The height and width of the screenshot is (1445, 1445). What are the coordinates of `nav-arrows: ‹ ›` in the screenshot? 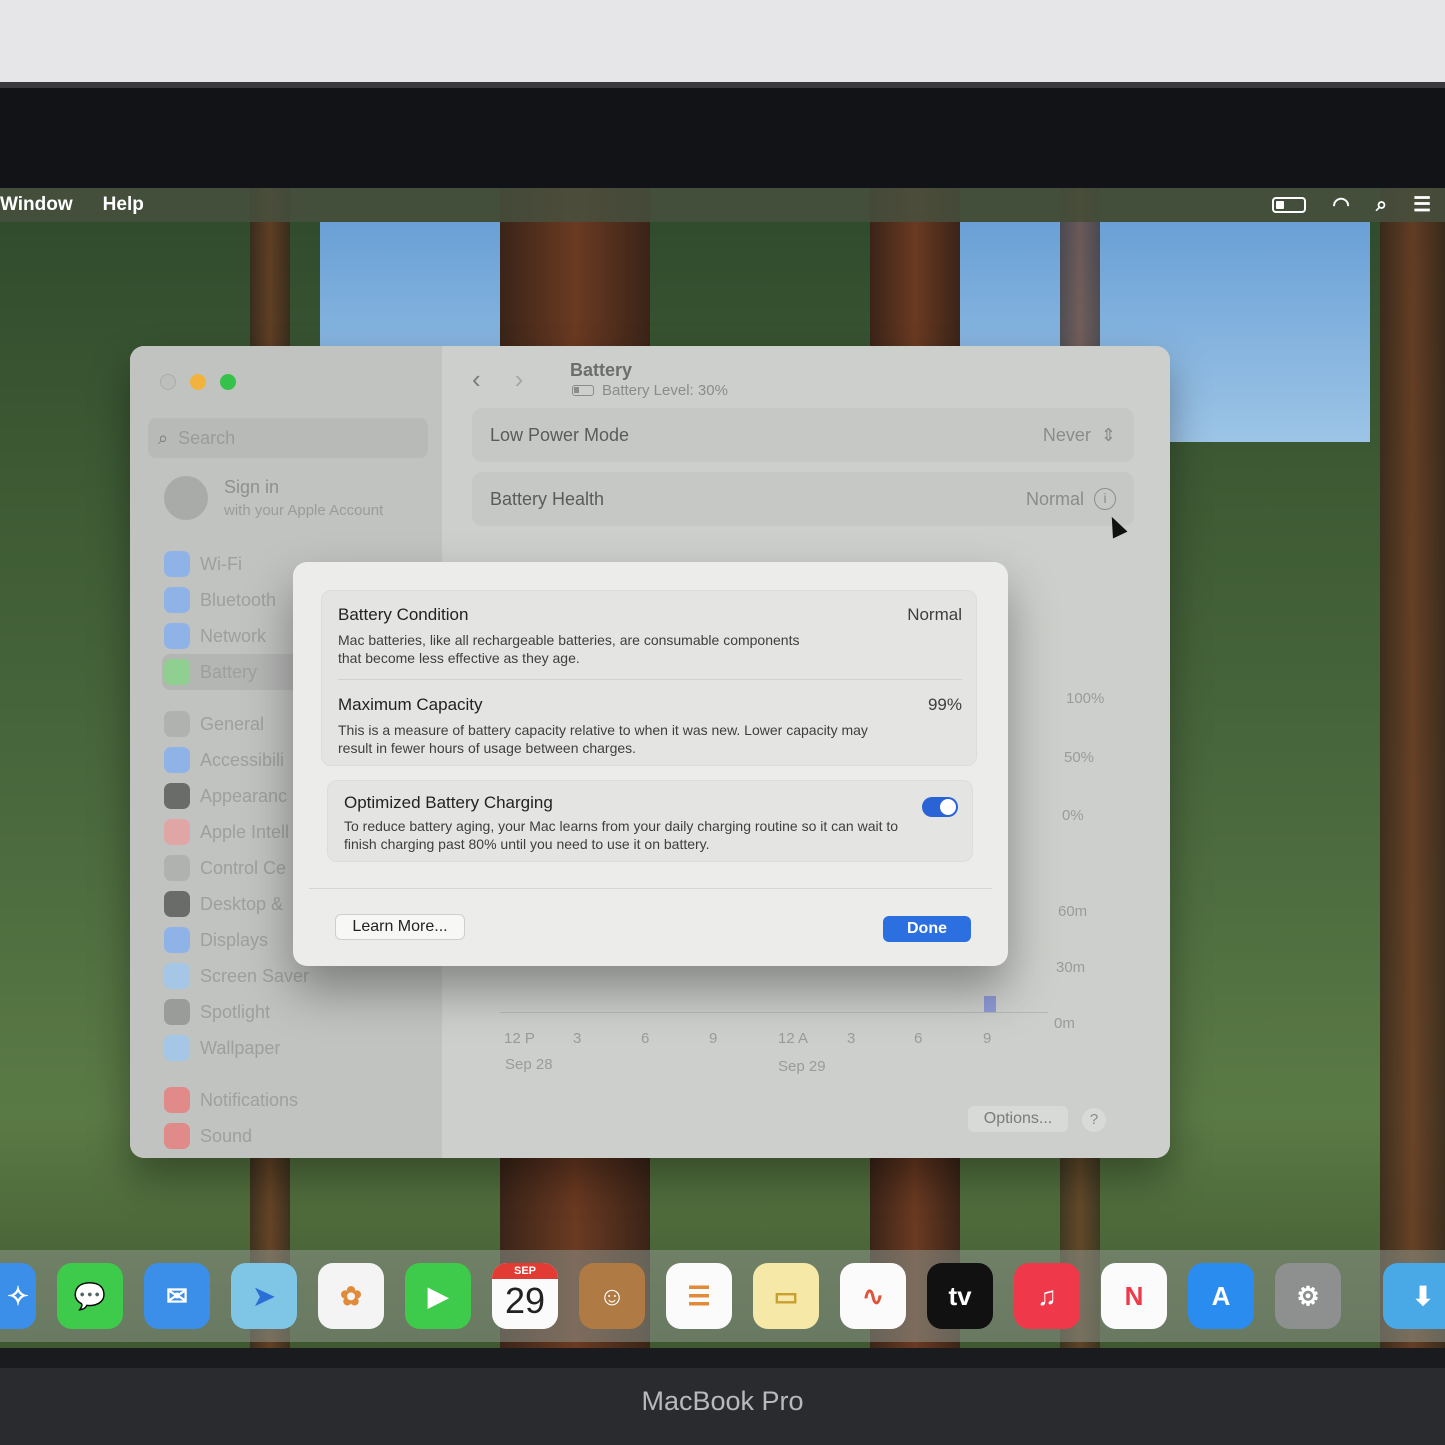 It's located at (497, 379).